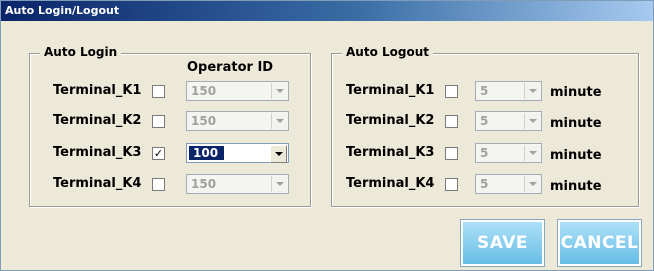 This screenshot has height=271, width=654. I want to click on login-k3-operator-select: 100, so click(237, 153).